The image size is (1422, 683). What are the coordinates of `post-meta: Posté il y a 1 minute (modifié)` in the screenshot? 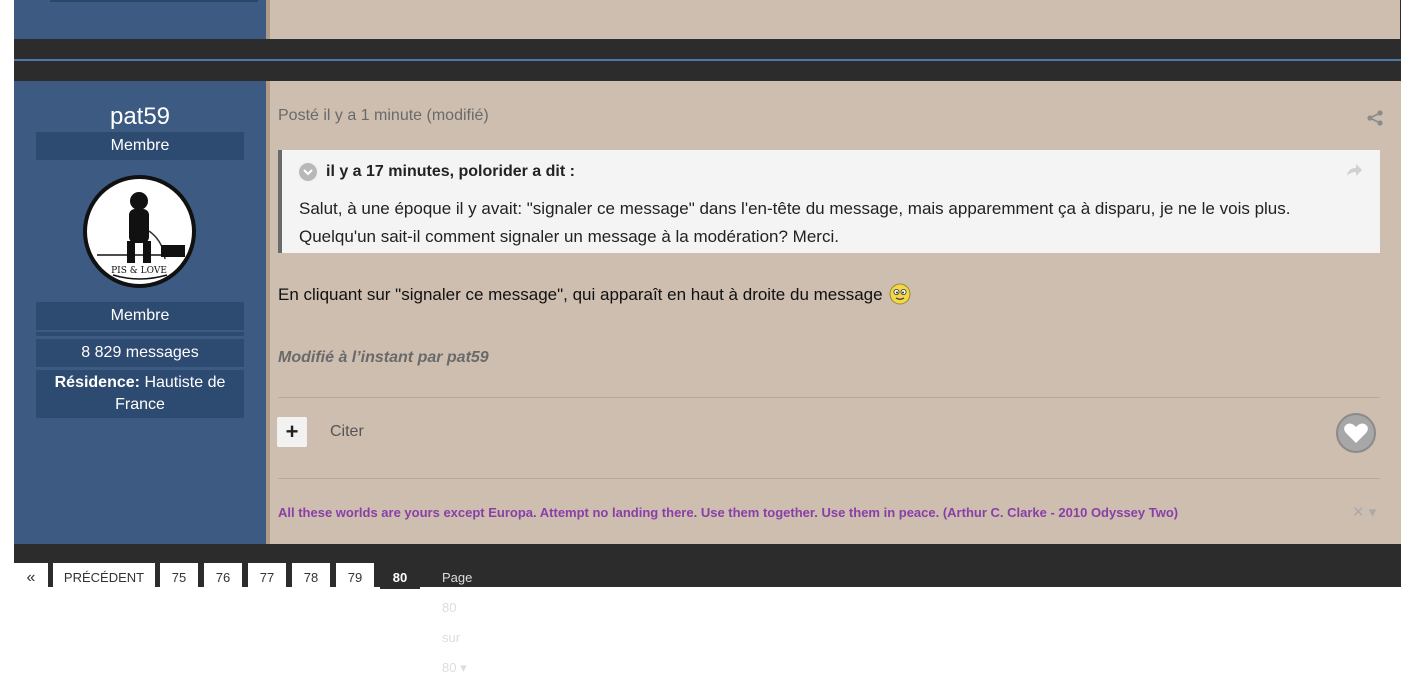 It's located at (383, 116).